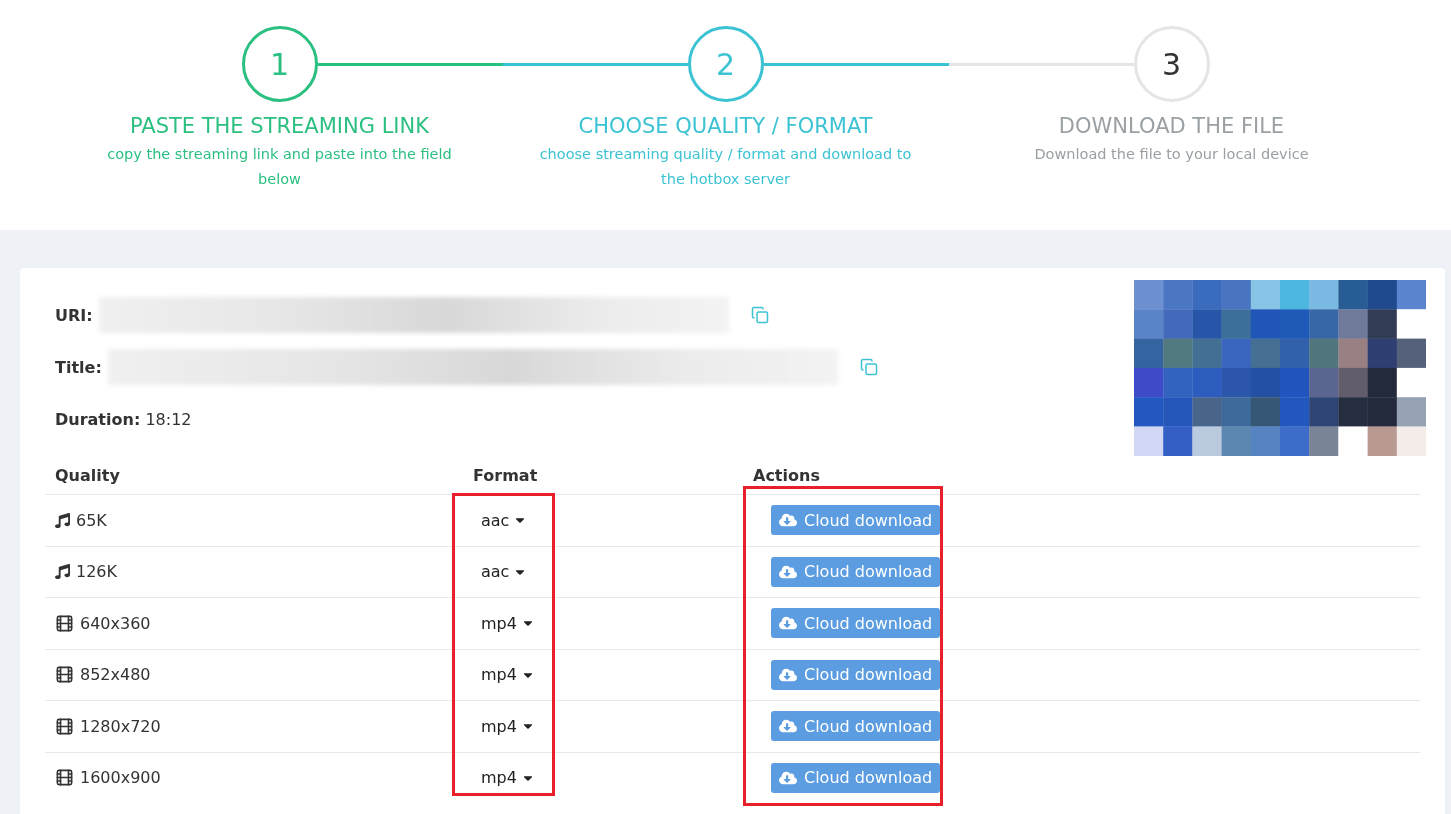  Describe the element at coordinates (87, 475) in the screenshot. I see `column-header: Quality` at that location.